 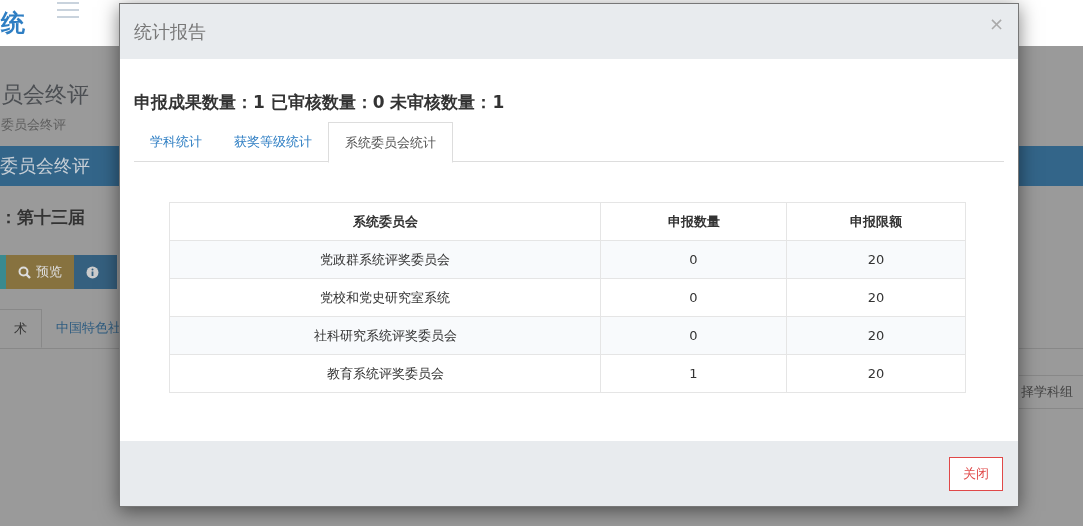 I want to click on page-tab: 术, so click(x=21, y=328).